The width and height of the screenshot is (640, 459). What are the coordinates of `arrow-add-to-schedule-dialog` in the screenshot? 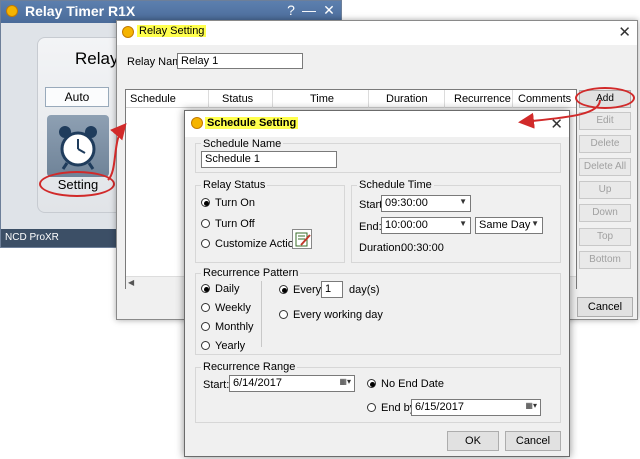 It's located at (559, 114).